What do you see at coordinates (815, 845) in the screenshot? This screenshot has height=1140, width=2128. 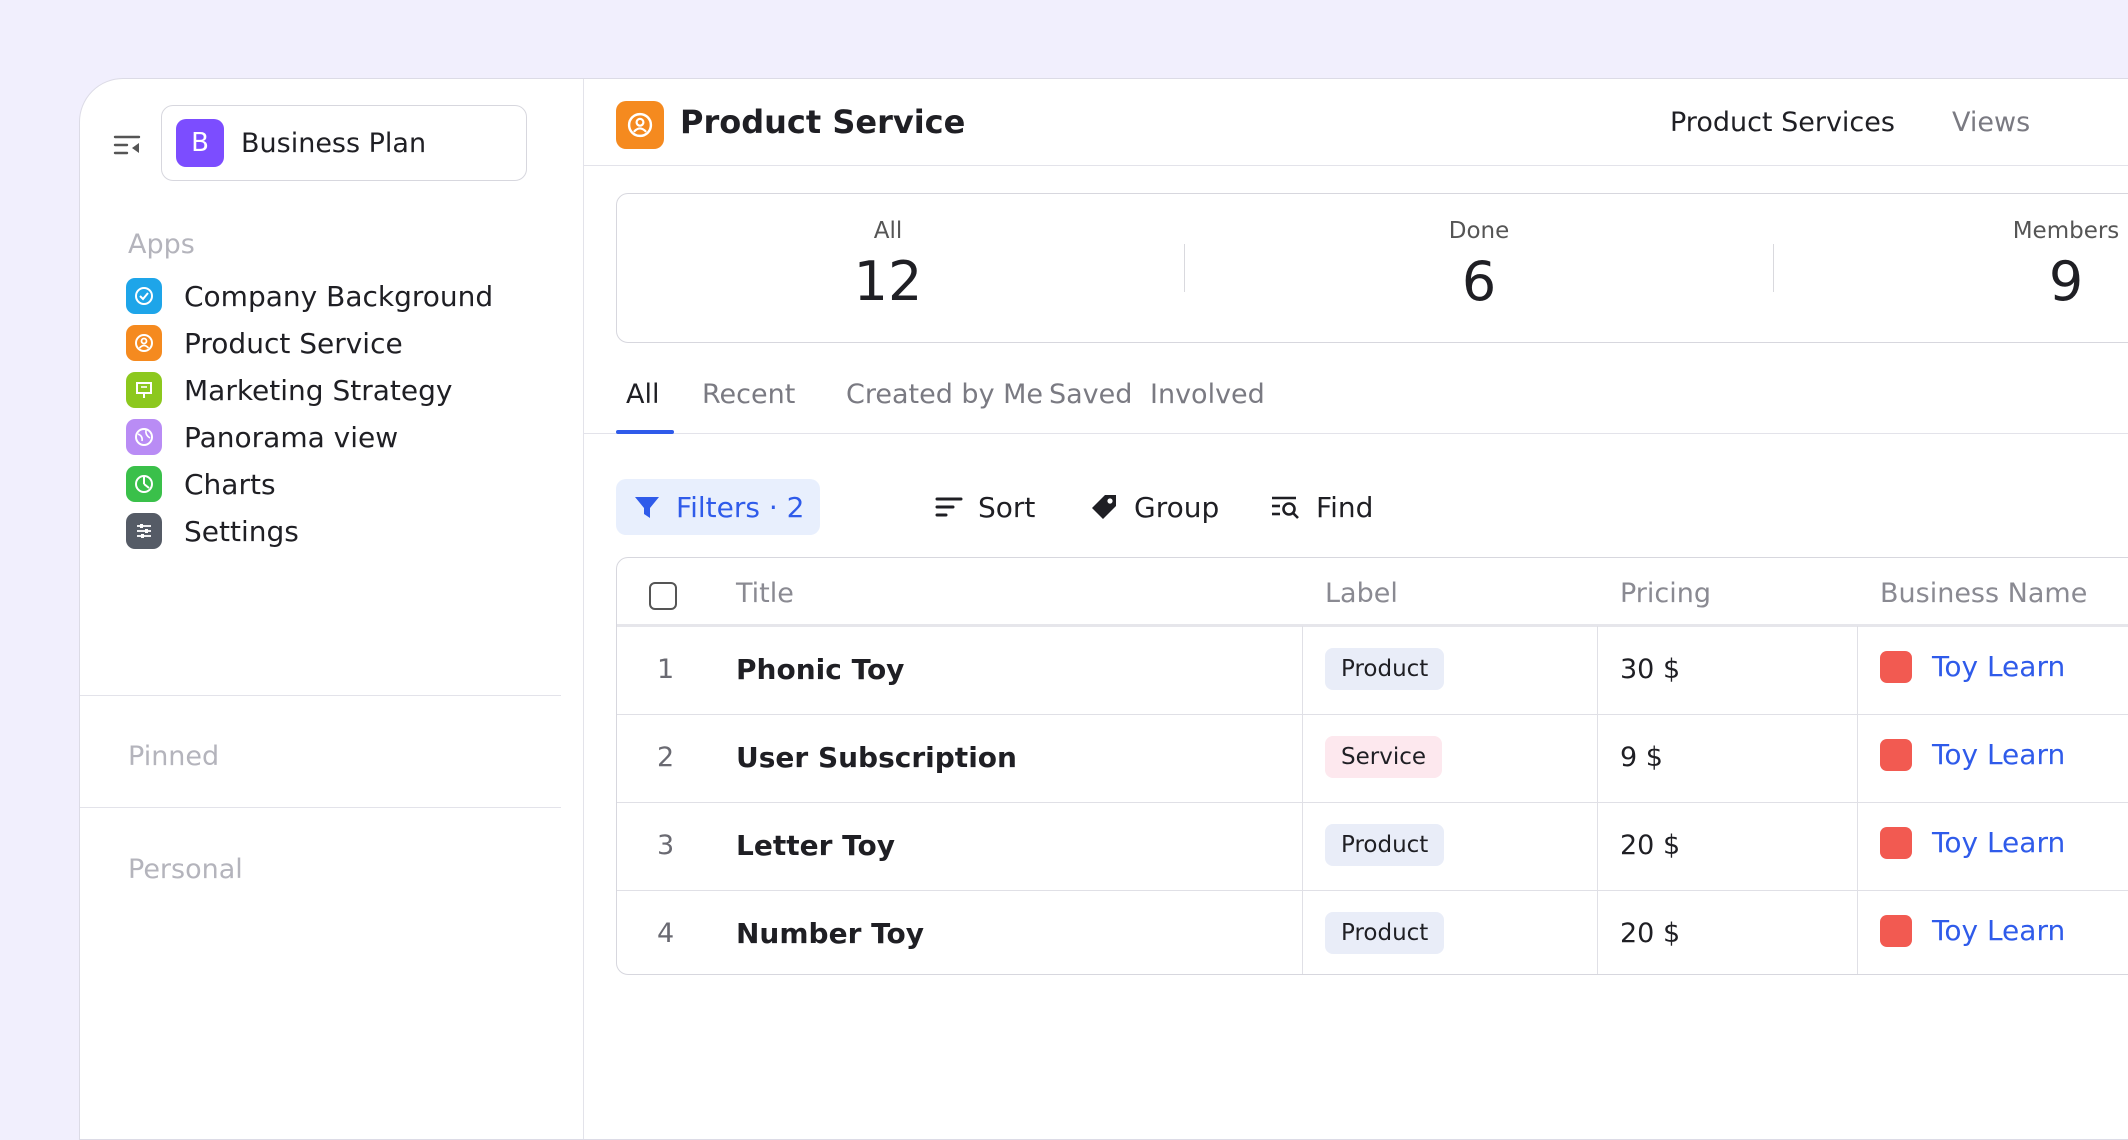 I see `row-title: Letter Toy` at bounding box center [815, 845].